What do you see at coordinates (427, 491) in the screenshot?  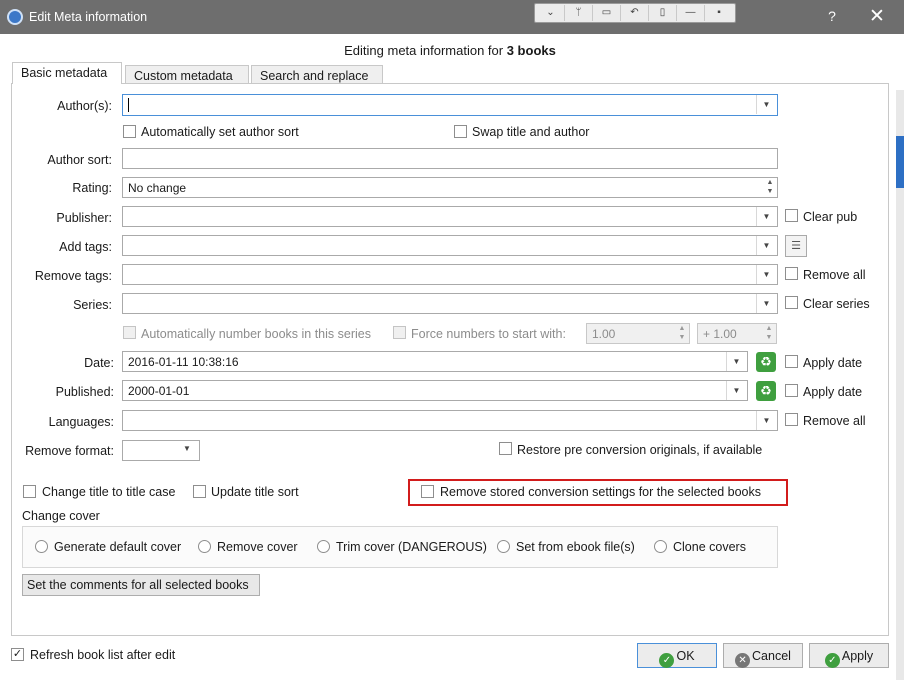 I see `remove-conversion-checkbox` at bounding box center [427, 491].